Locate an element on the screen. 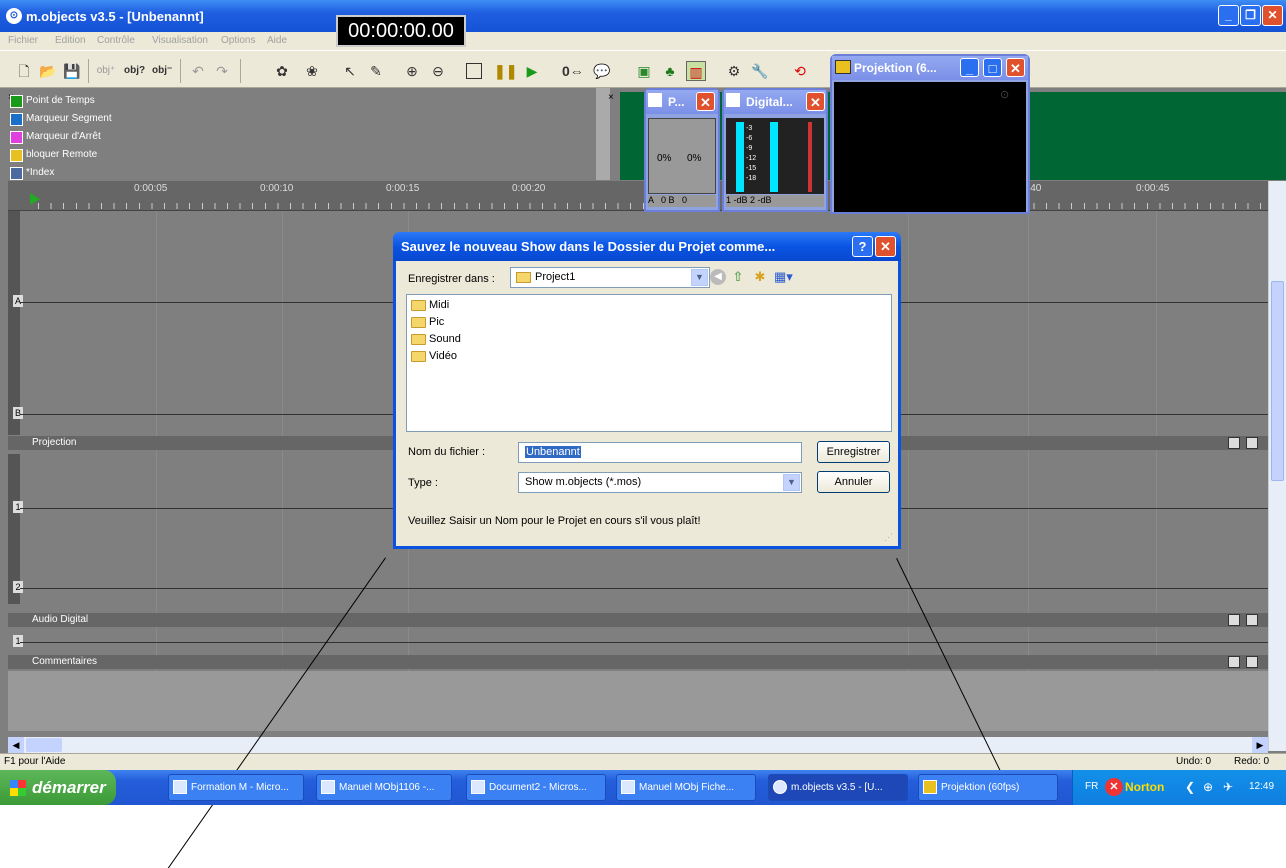 The width and height of the screenshot is (1286, 868). folder-name: Midi is located at coordinates (439, 305).